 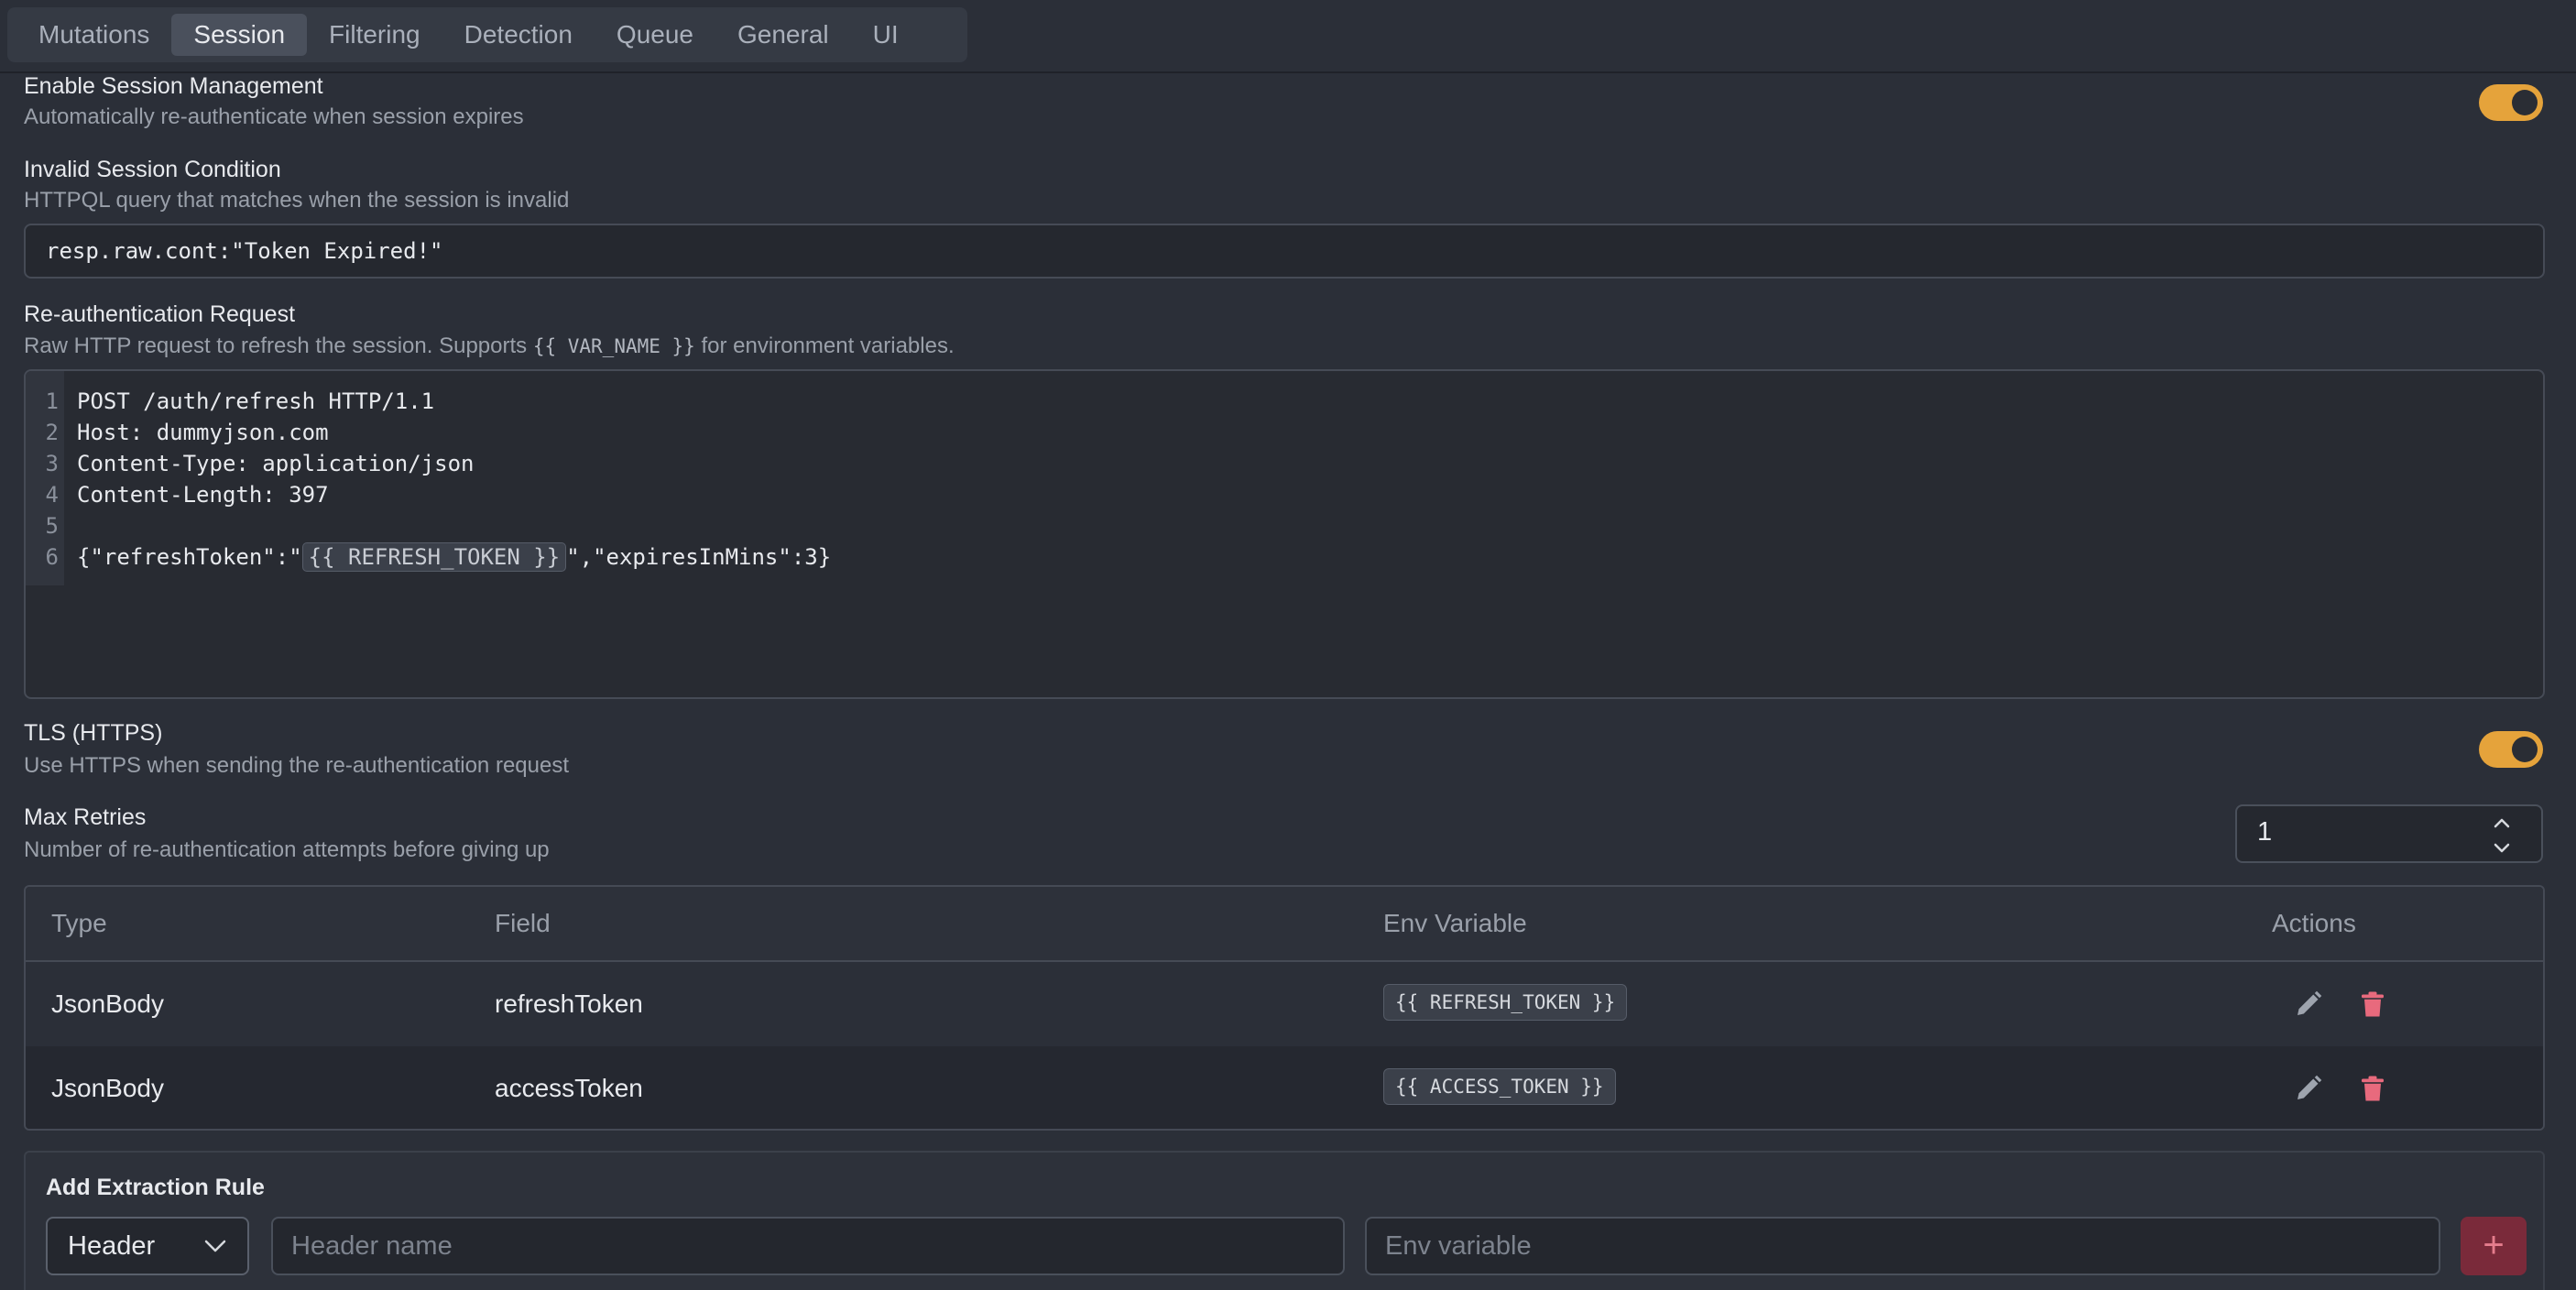 What do you see at coordinates (203, 432) in the screenshot?
I see `line-text: Host: dummyjson.com` at bounding box center [203, 432].